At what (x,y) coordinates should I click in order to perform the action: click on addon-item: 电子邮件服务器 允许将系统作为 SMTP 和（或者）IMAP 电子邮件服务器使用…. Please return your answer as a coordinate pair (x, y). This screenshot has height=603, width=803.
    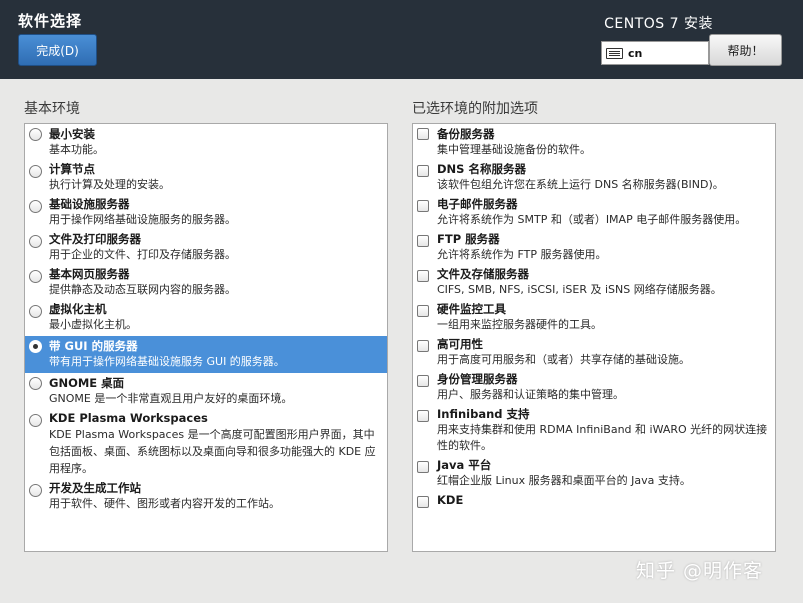
    Looking at the image, I should click on (594, 213).